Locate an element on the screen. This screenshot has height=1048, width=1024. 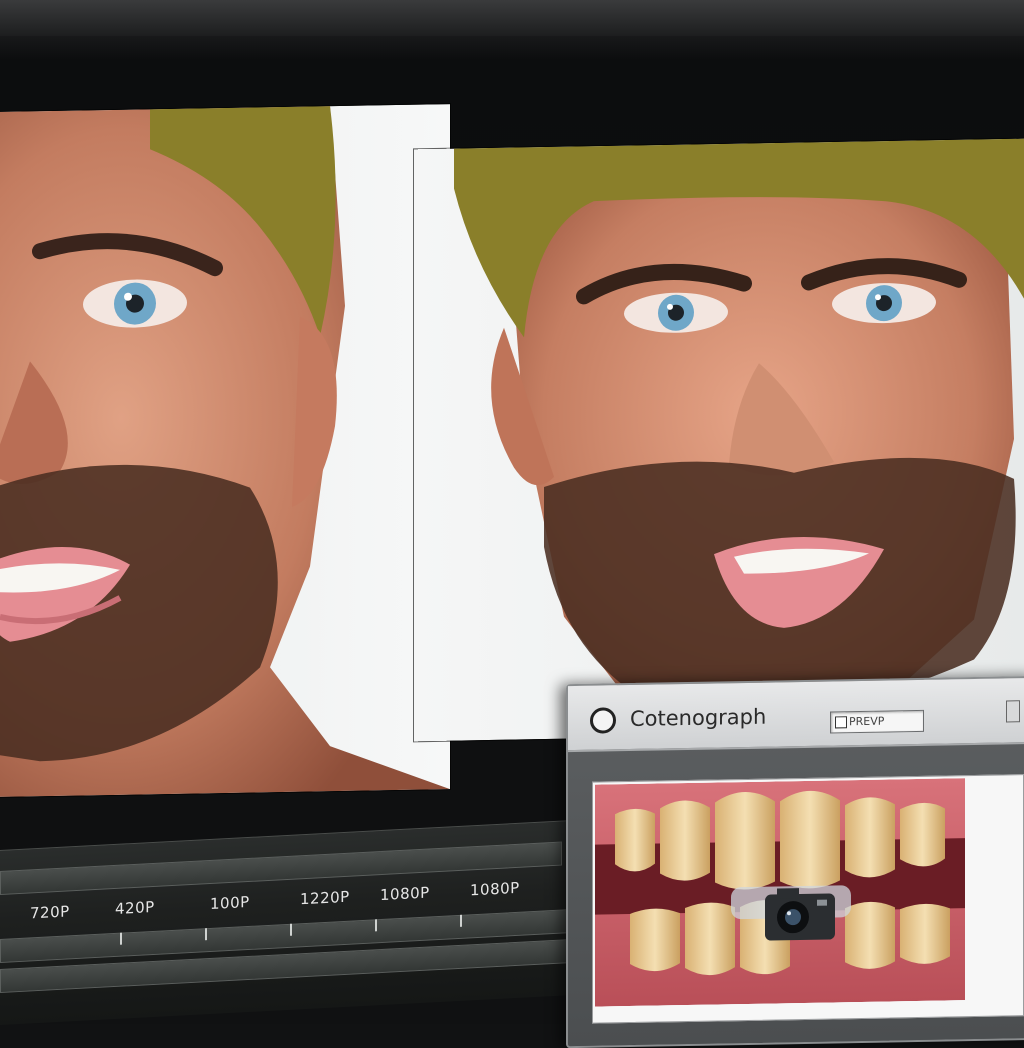
resolution-label-1: 720P is located at coordinates (50, 912).